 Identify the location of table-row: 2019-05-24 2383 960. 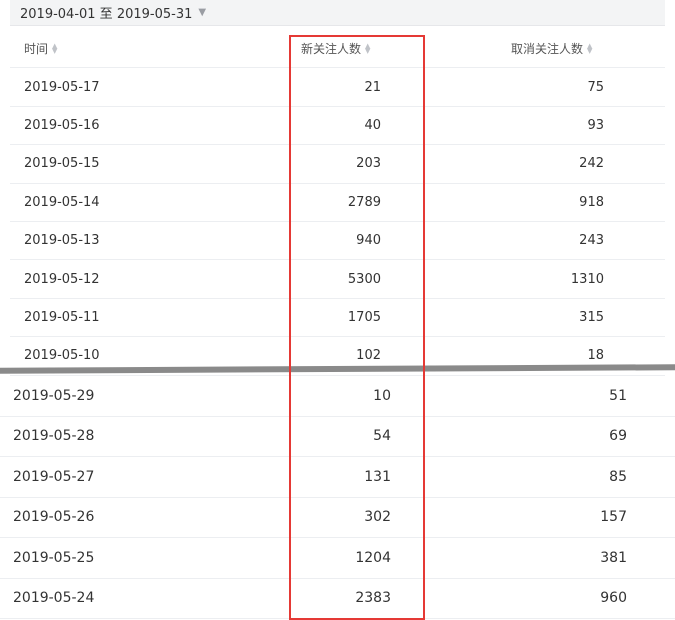
(337, 599).